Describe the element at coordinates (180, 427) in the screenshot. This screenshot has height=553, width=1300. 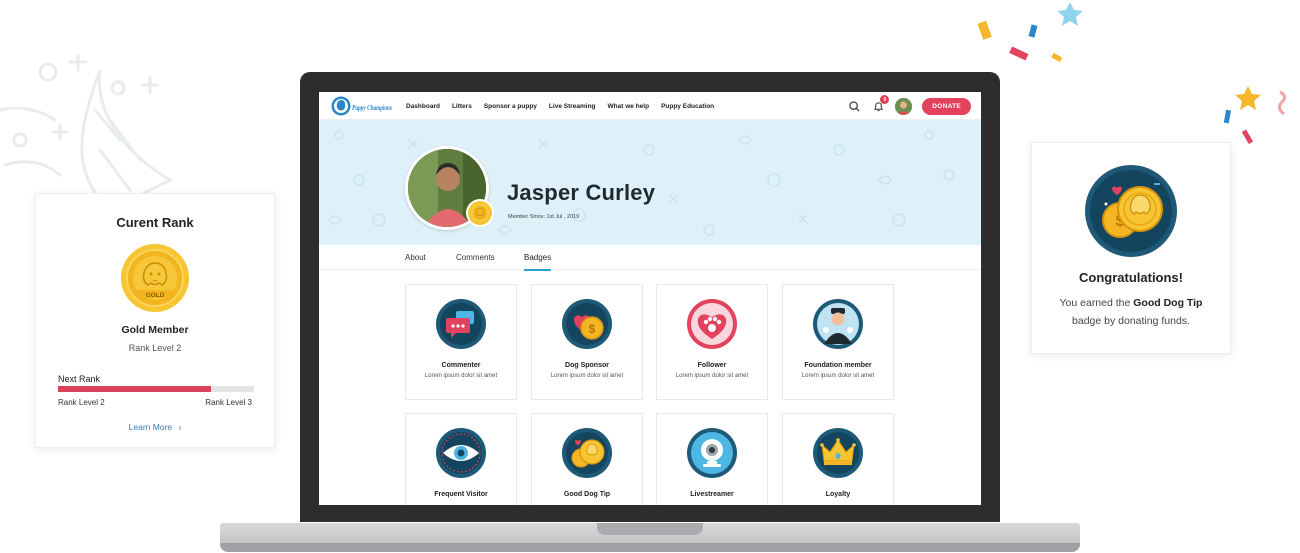
I see `chevron-right-icon: ›` at that location.